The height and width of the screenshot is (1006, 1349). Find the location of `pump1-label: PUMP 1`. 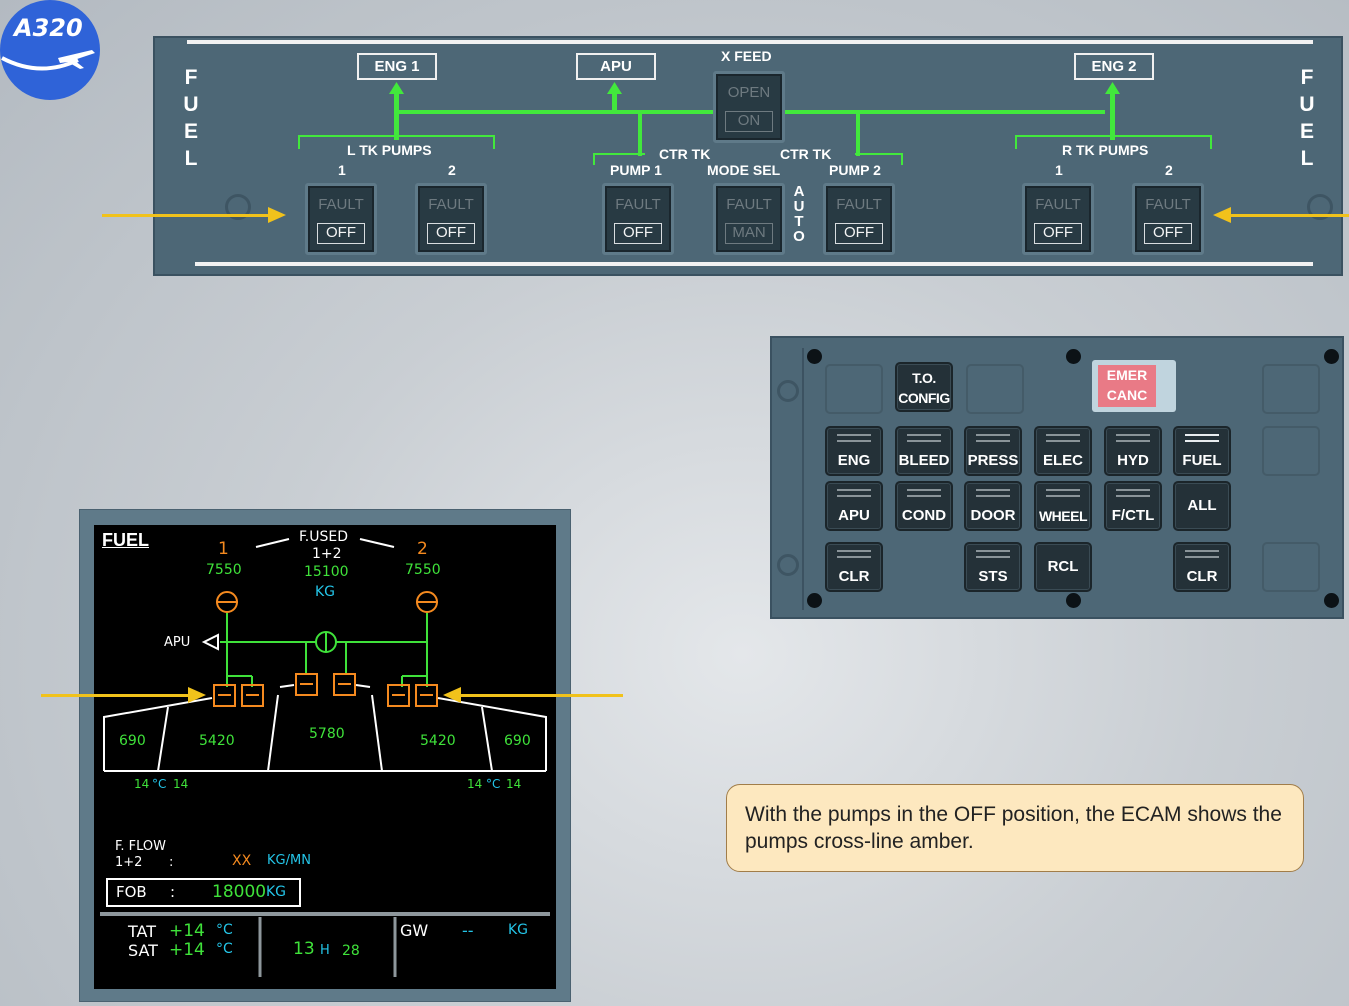

pump1-label: PUMP 1 is located at coordinates (636, 170).